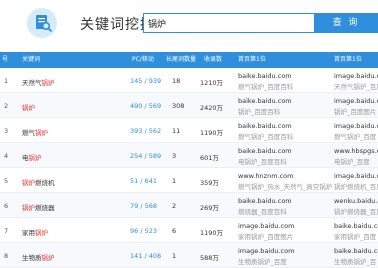 This screenshot has width=378, height=268. Describe the element at coordinates (348, 59) in the screenshot. I see `column-header-rank1-b: 首页第1位` at that location.